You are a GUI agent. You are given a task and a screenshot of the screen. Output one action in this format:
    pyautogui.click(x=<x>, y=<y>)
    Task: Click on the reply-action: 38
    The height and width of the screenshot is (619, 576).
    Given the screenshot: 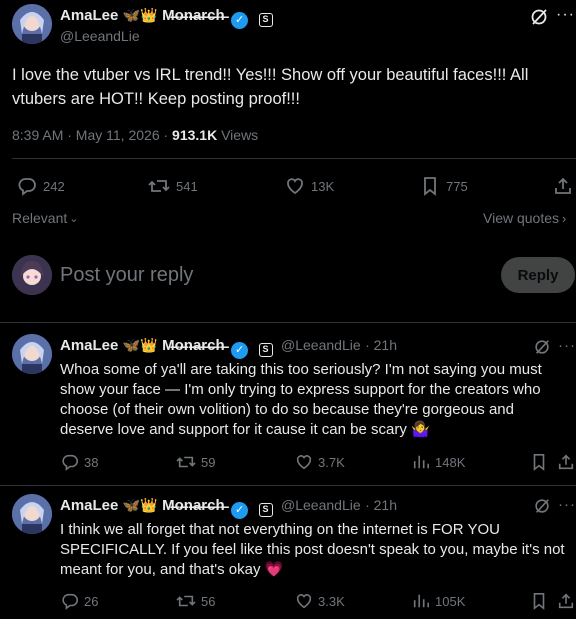 What is the action you would take?
    pyautogui.click(x=79, y=462)
    